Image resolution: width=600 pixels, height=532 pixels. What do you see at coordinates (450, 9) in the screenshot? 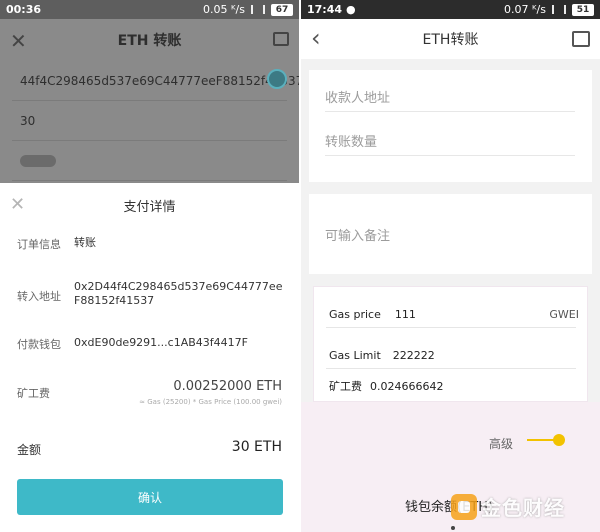
I see `status-bar: 17:44 ● 0.07 ᴷ/s 51` at bounding box center [450, 9].